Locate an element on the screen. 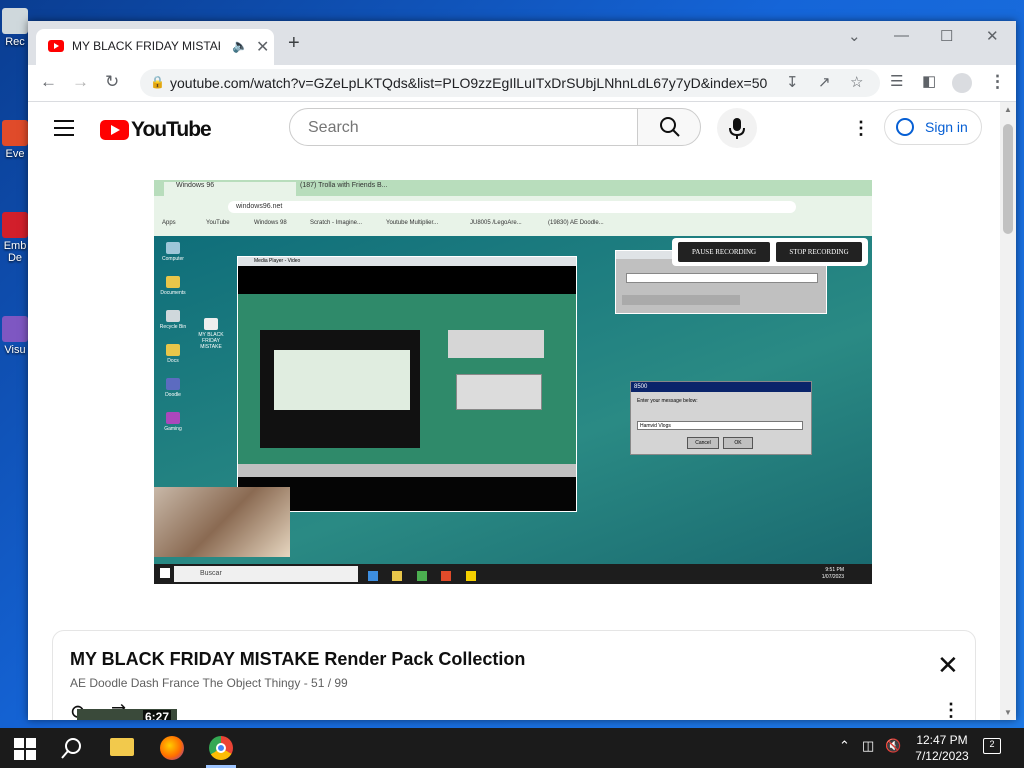 This screenshot has height=768, width=1024. search-box is located at coordinates (463, 127).